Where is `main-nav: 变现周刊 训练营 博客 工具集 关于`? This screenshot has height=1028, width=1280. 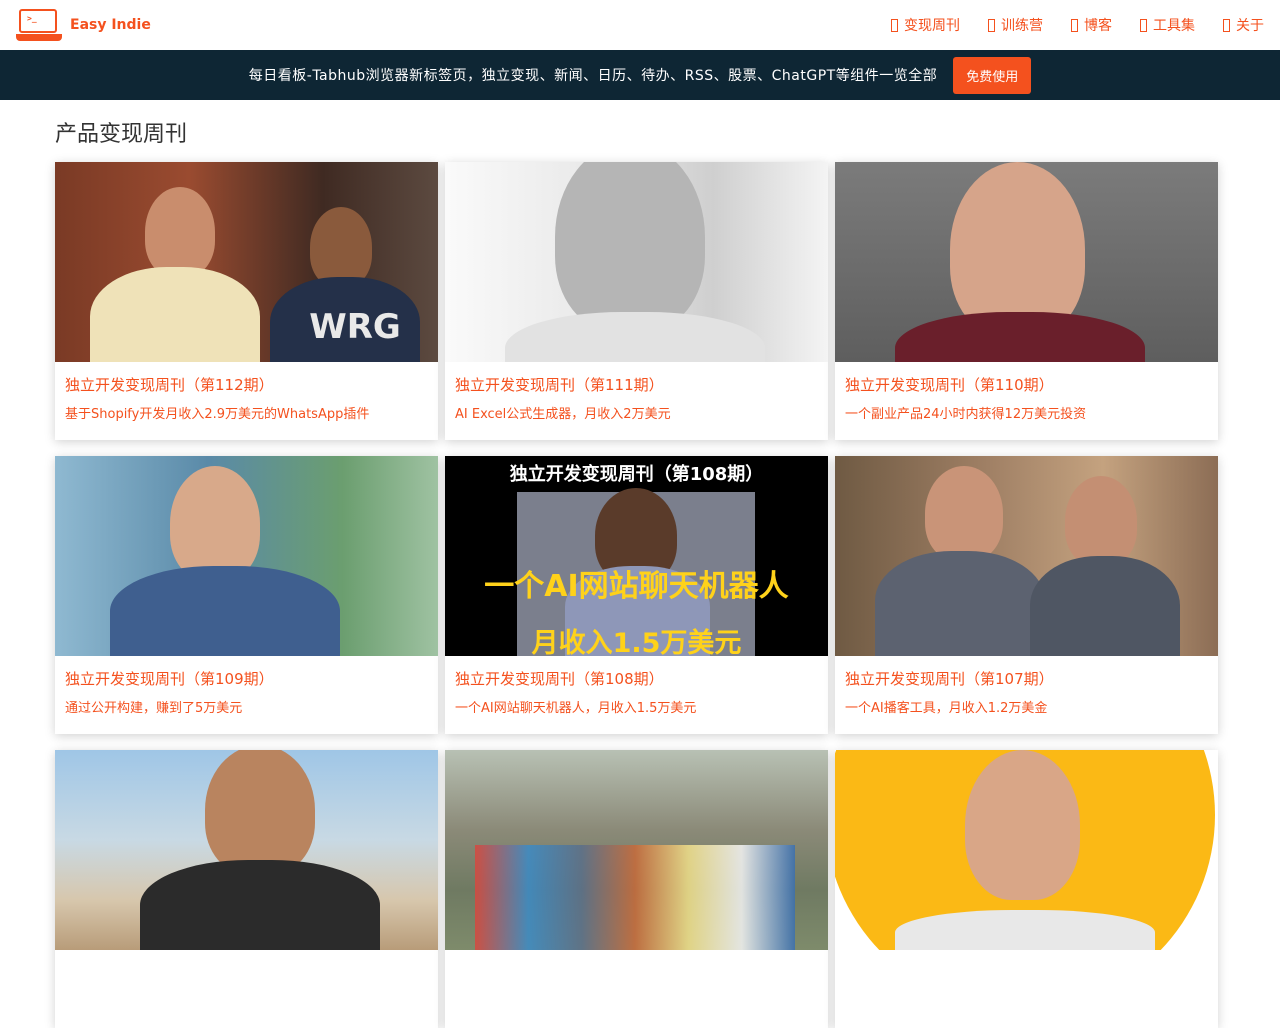 main-nav: 变现周刊 训练营 博客 工具集 关于 is located at coordinates (1077, 25).